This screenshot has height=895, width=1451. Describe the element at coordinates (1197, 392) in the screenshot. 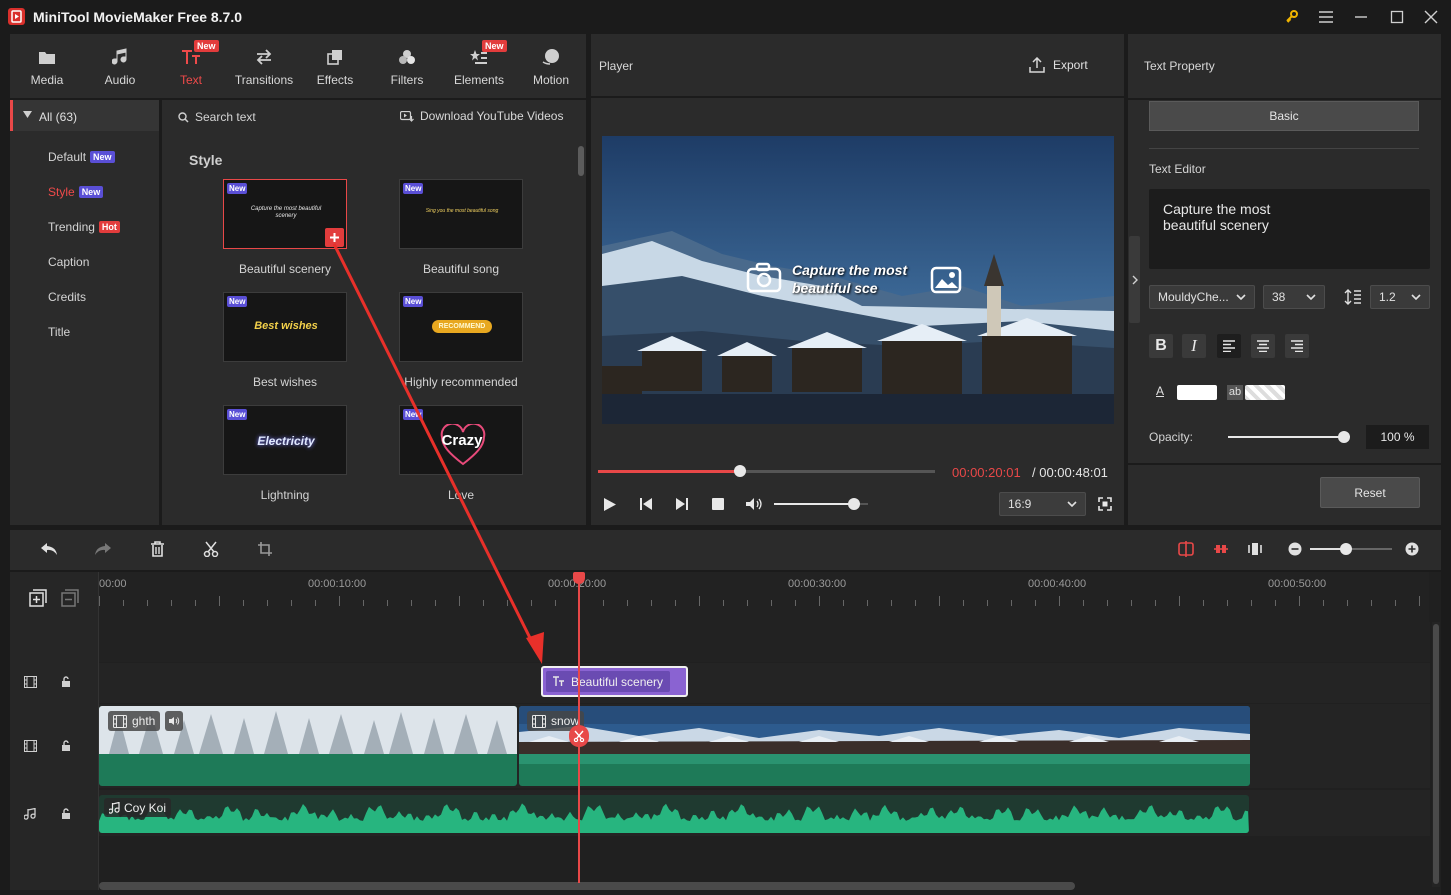

I see `text-color-swatch` at that location.